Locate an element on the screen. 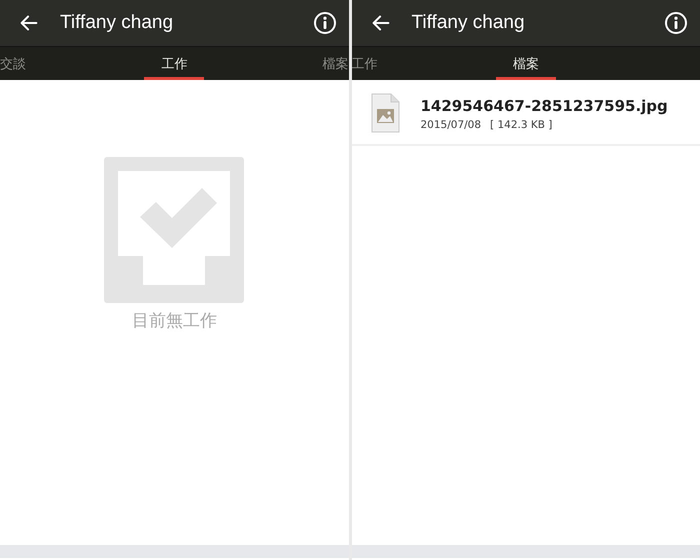 Image resolution: width=700 pixels, height=560 pixels. file-name: 1429546467-2851237595.jpg is located at coordinates (544, 105).